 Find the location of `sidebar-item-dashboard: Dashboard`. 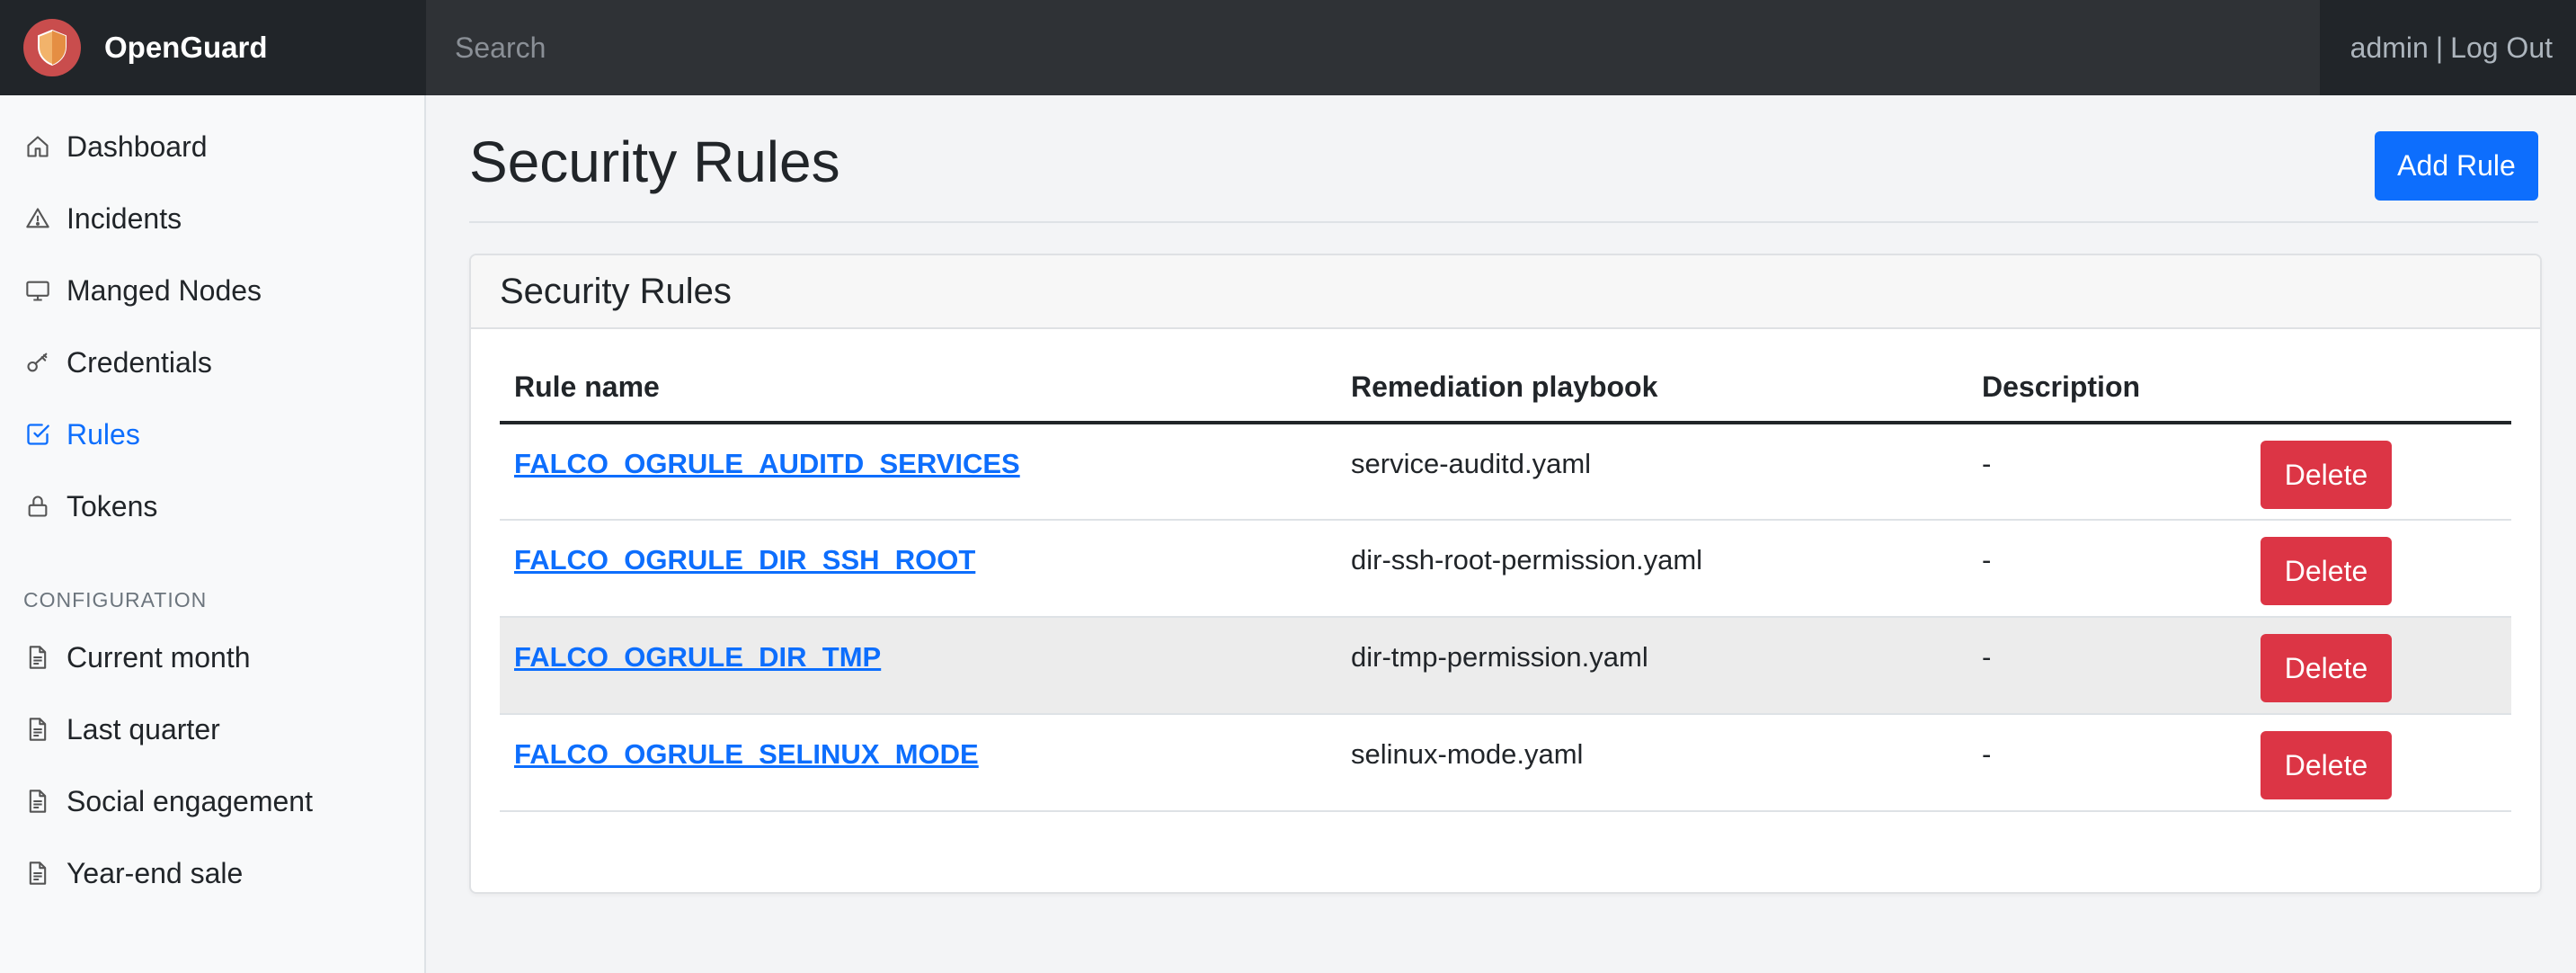

sidebar-item-dashboard: Dashboard is located at coordinates (212, 147).